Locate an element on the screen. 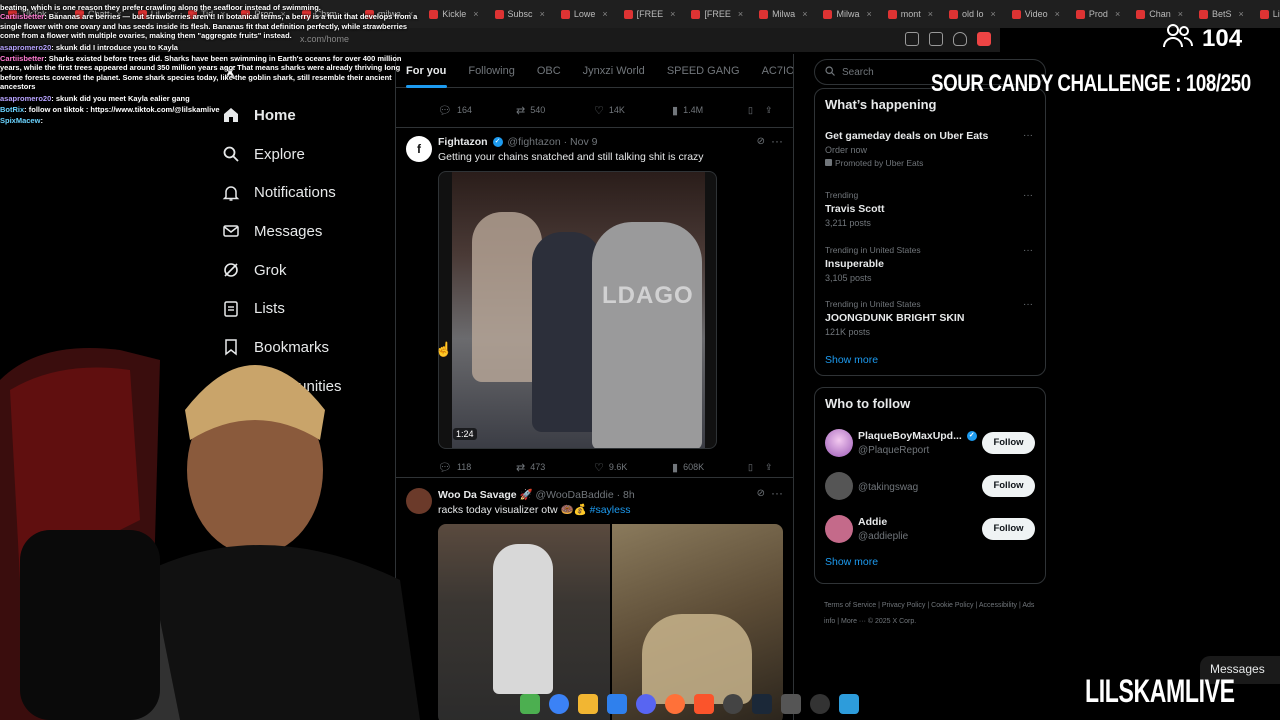 The height and width of the screenshot is (720, 1280). tab-following: Following is located at coordinates (491, 71).